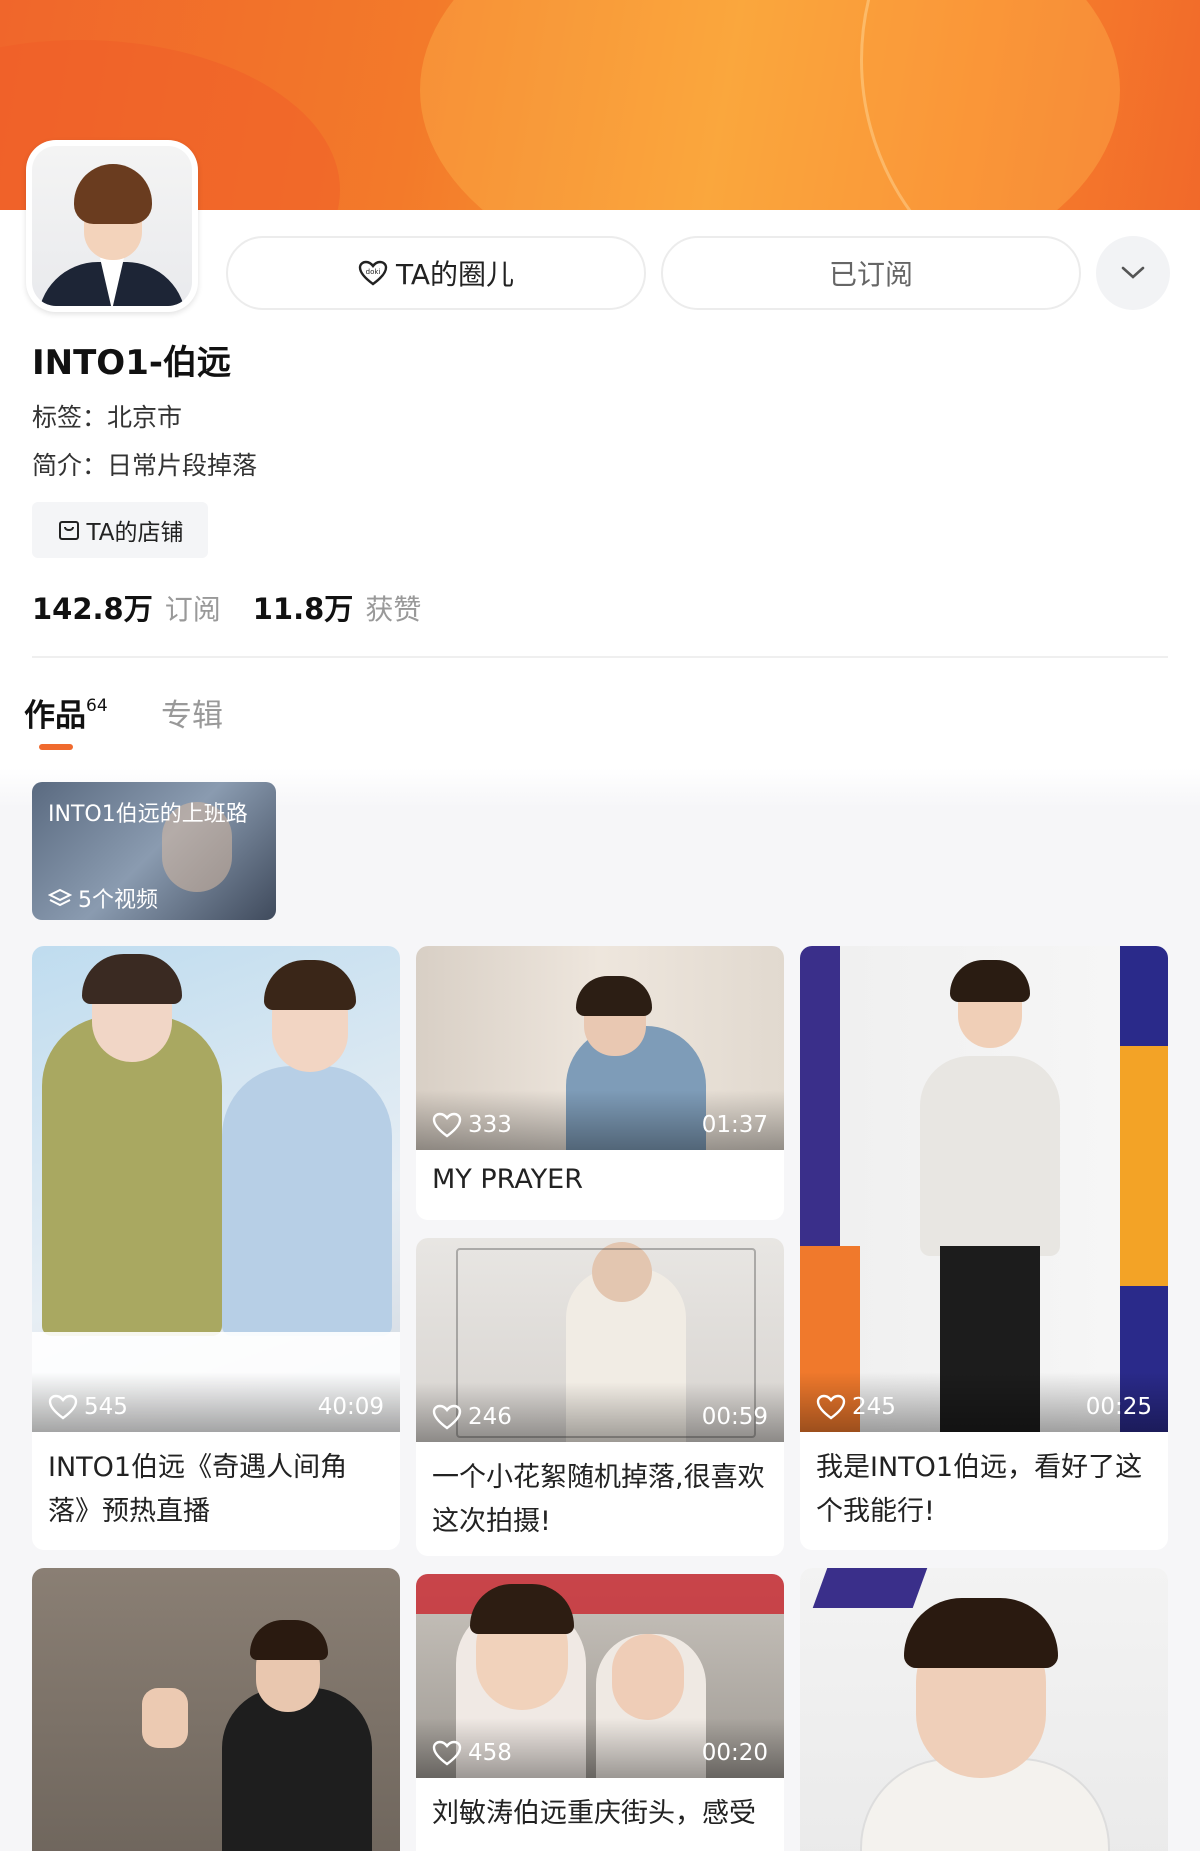  What do you see at coordinates (145, 465) in the screenshot?
I see `profile-intro: 简介：日常片段掉落` at bounding box center [145, 465].